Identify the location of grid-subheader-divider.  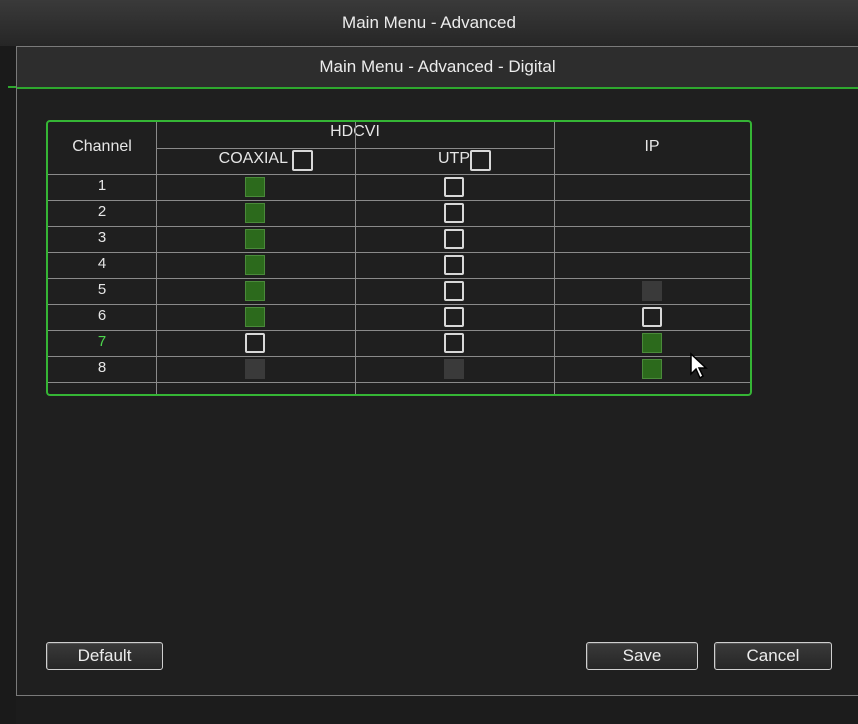
(355, 148).